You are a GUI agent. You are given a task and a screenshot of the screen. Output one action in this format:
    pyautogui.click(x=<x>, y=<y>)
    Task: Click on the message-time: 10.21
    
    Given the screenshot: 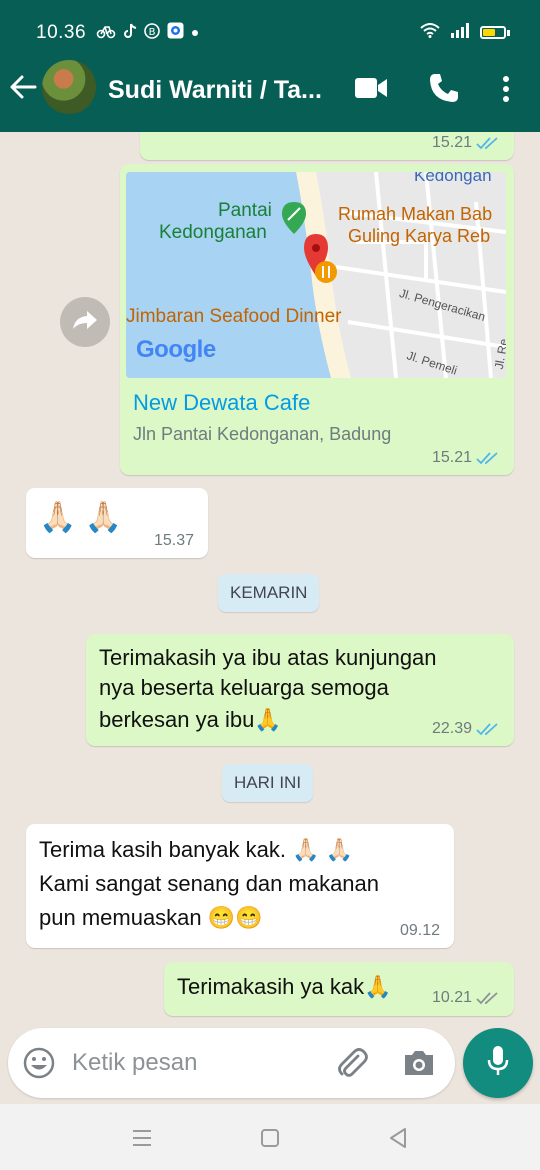 What is the action you would take?
    pyautogui.click(x=451, y=997)
    